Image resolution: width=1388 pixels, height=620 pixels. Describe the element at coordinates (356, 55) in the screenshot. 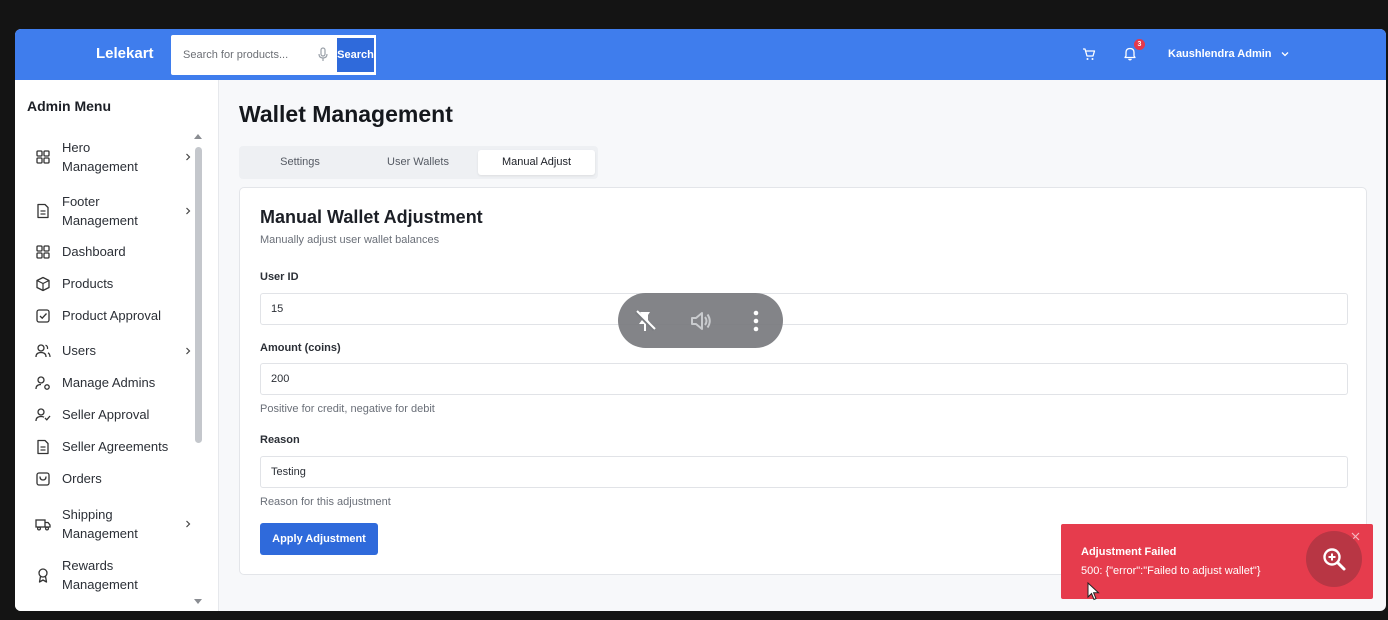

I see `search-button: Search` at that location.